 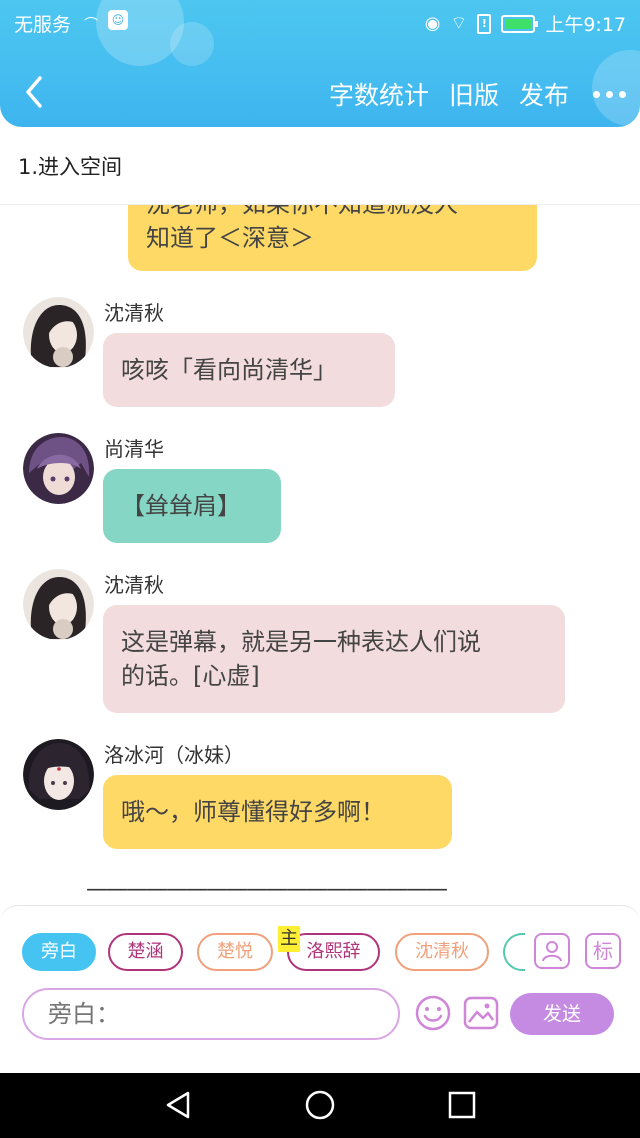 What do you see at coordinates (181, 506) in the screenshot?
I see `message-line: 【耸耸肩】` at bounding box center [181, 506].